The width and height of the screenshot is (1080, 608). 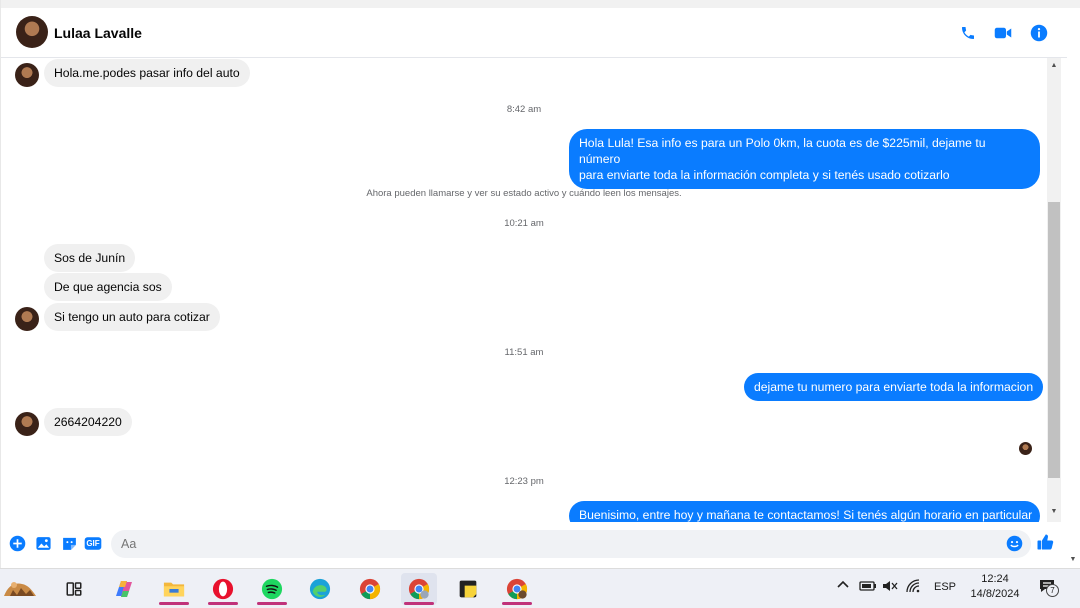 I want to click on phone-icon, so click(x=968, y=33).